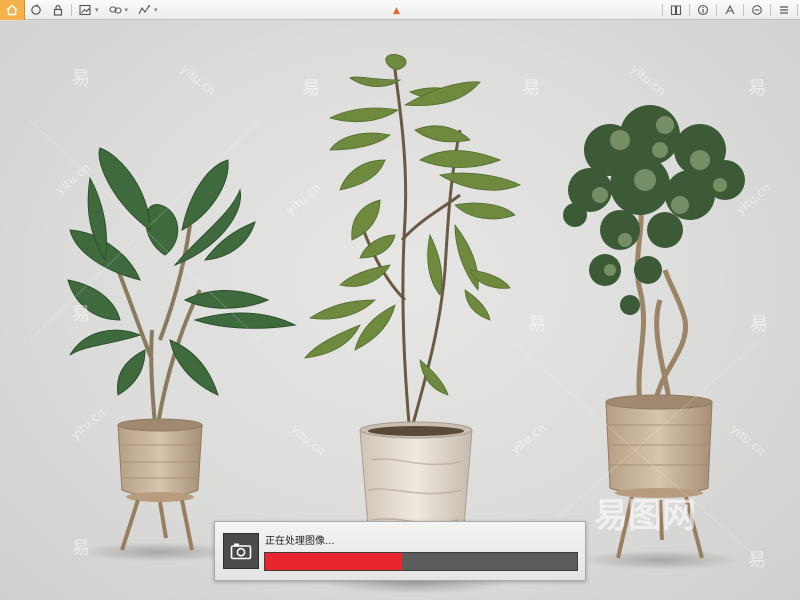  I want to click on link-tools-dropdown: ▾, so click(119, 10).